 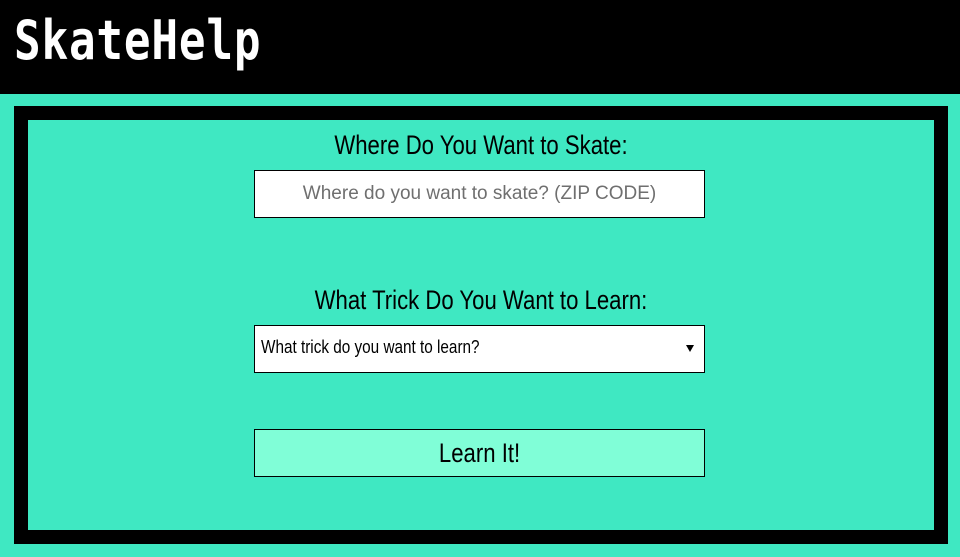 I want to click on trick-label: What Trick Do You Want to Learn:, so click(x=481, y=300).